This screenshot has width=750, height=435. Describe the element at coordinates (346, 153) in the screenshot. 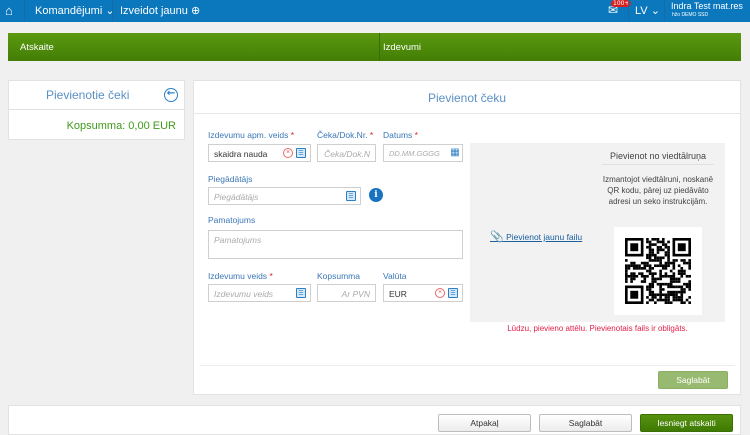

I see `doc-number-input: Čeka/Dok.N` at that location.